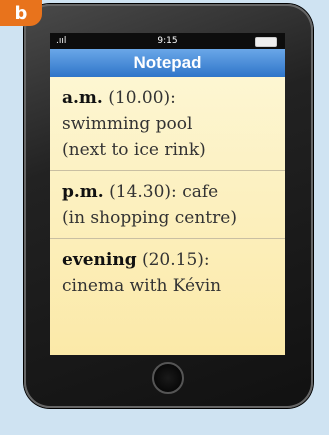  What do you see at coordinates (143, 192) in the screenshot?
I see `note-time: (14.30):` at bounding box center [143, 192].